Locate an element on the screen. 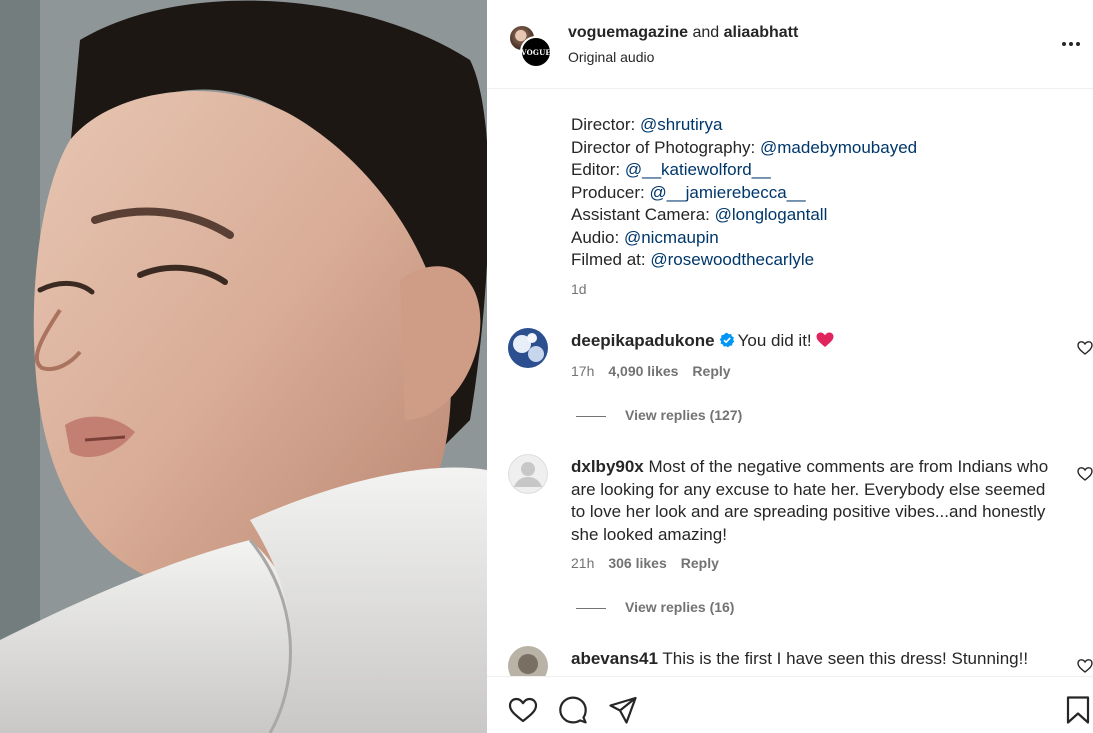 The height and width of the screenshot is (733, 1093). collab-avatars: VOGUE is located at coordinates (530, 46).